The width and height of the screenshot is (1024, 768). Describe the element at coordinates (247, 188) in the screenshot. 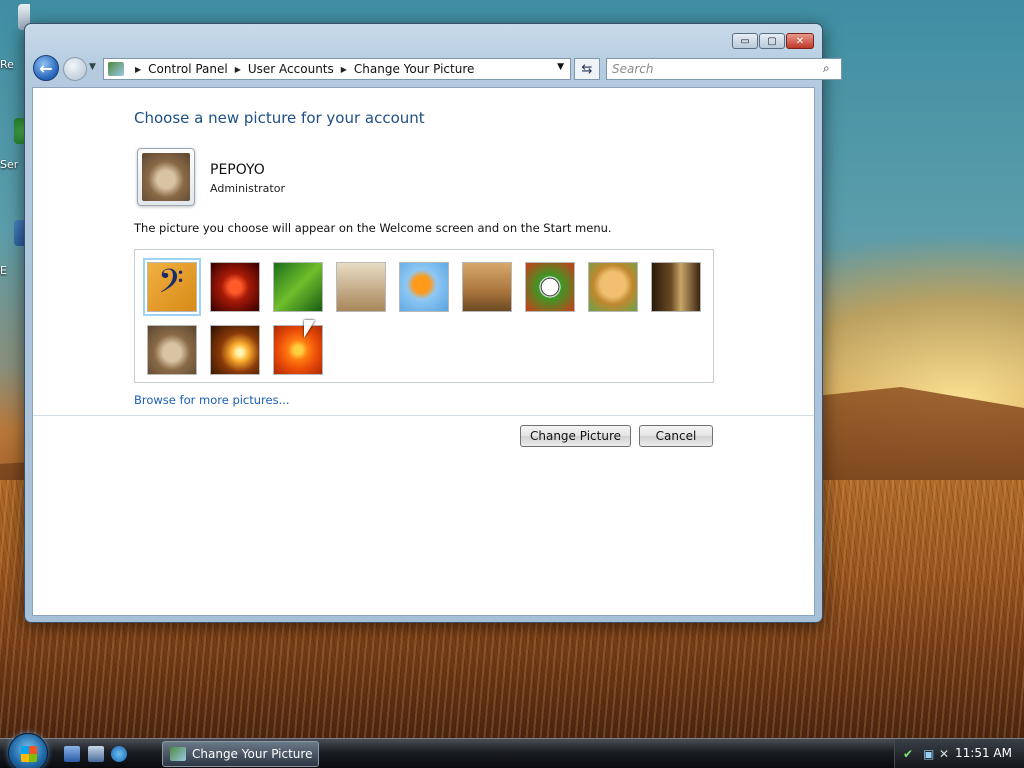

I see `user-role: Administrator` at that location.